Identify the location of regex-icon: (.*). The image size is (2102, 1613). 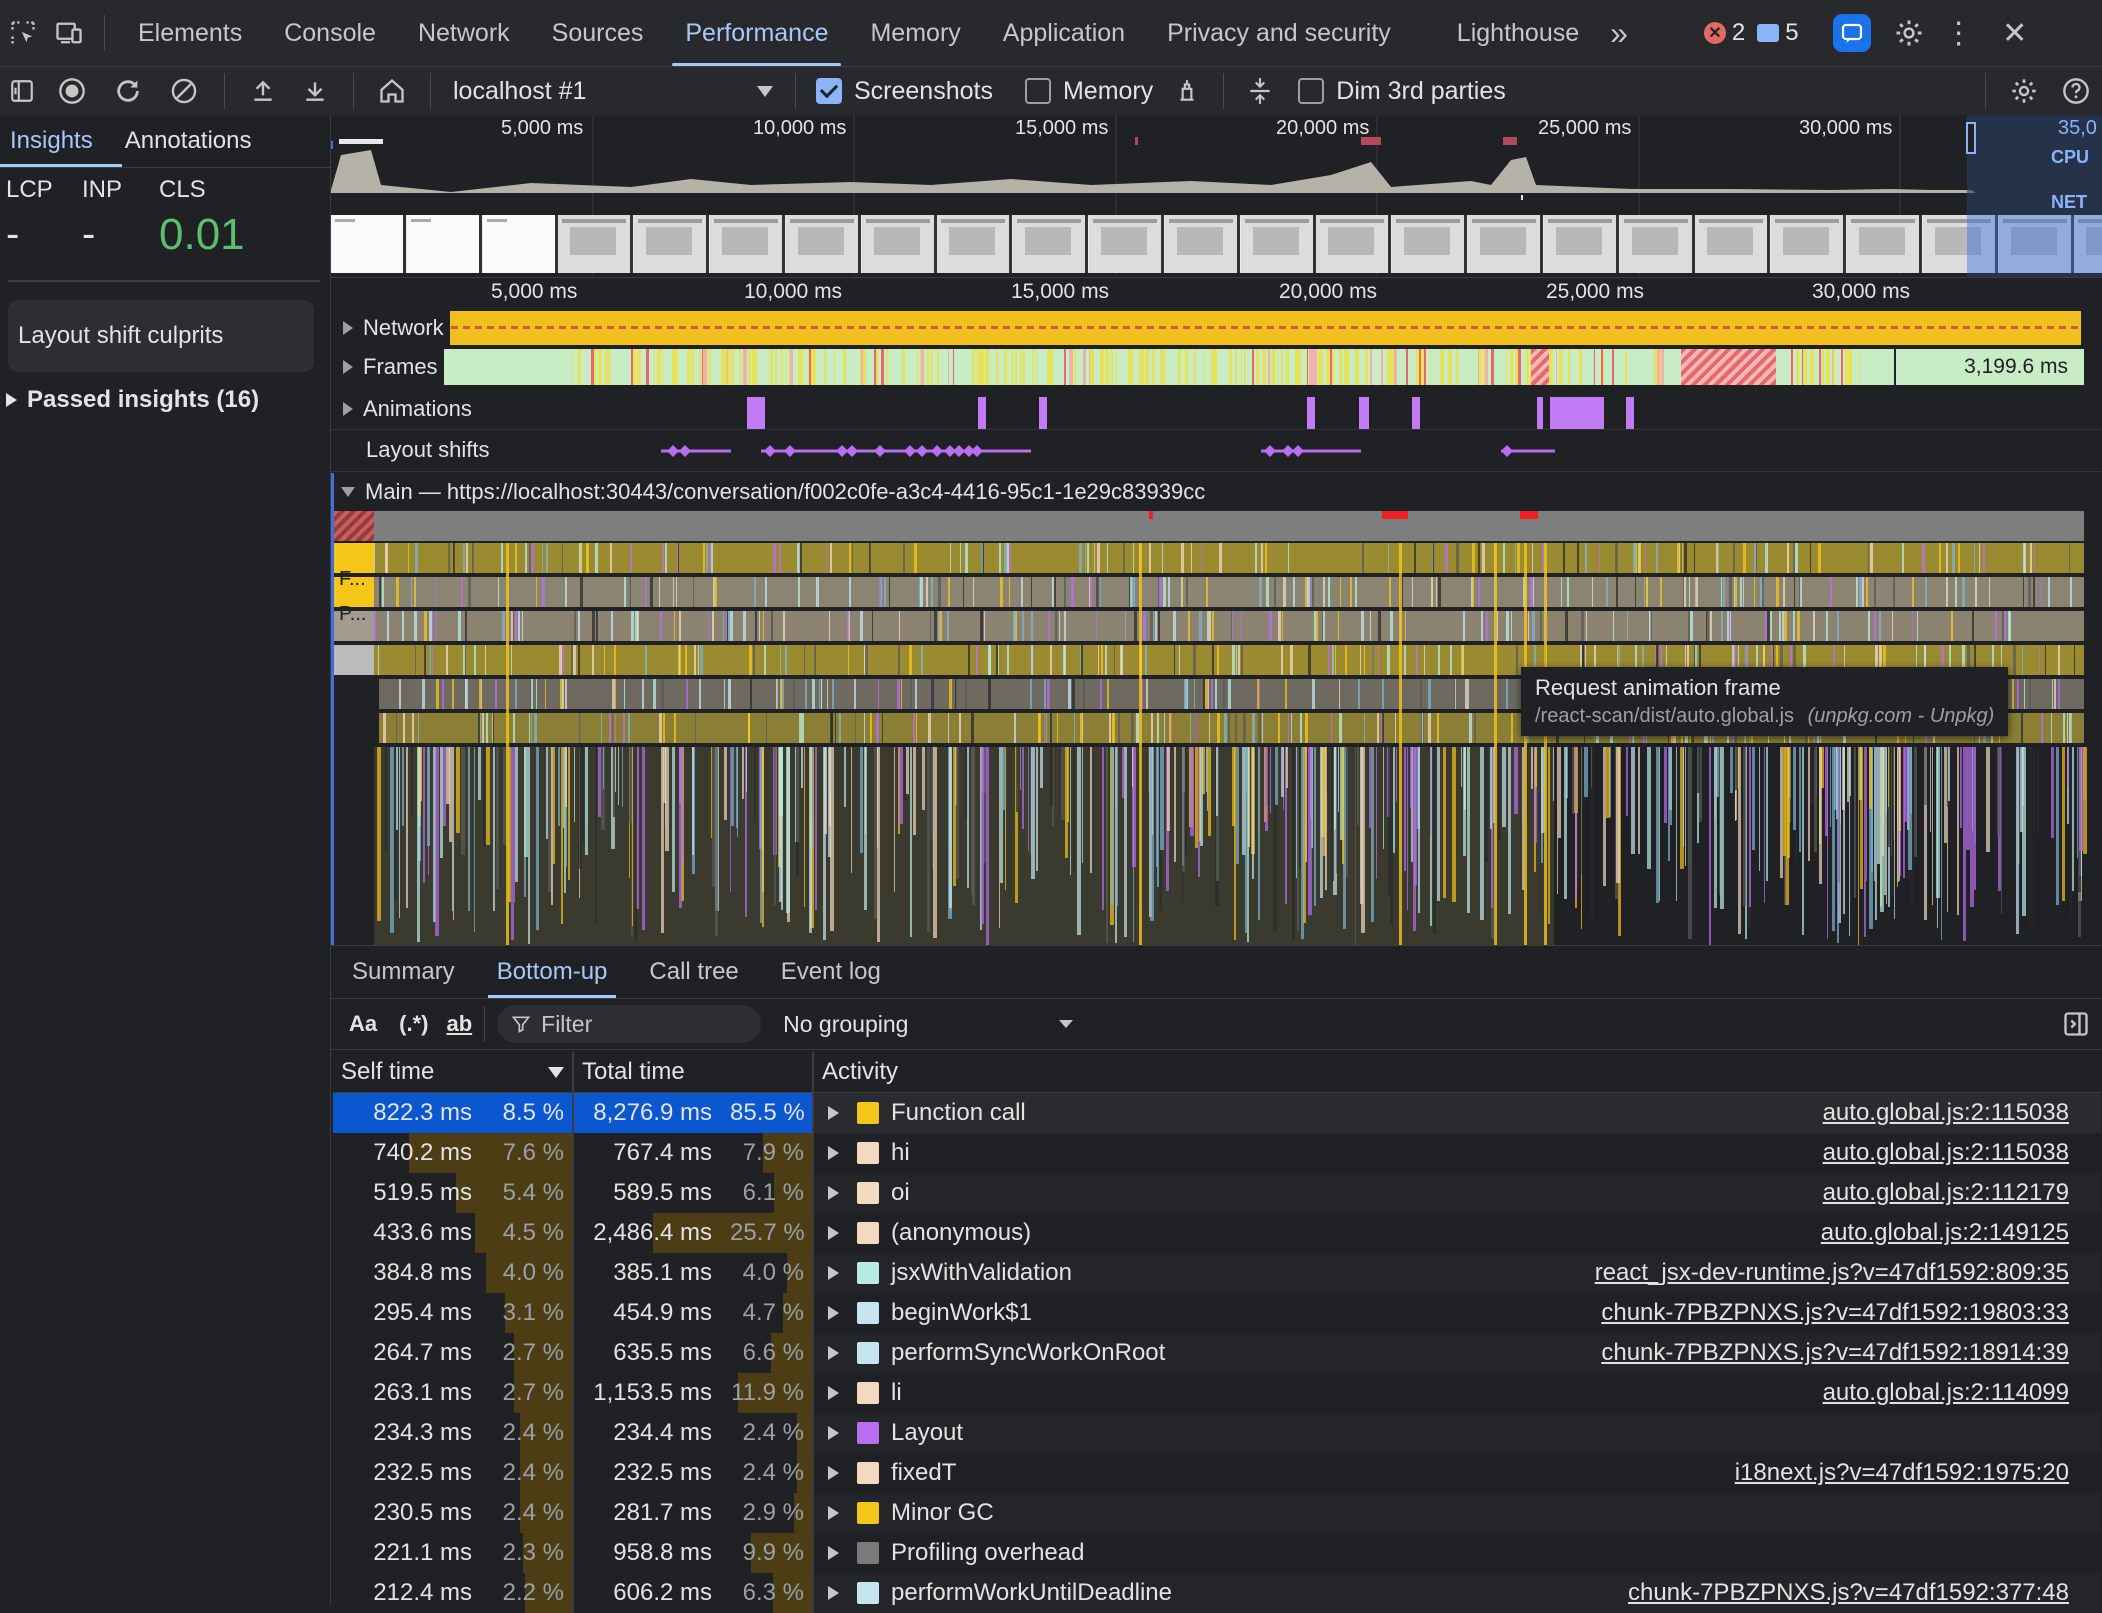
(413, 1024).